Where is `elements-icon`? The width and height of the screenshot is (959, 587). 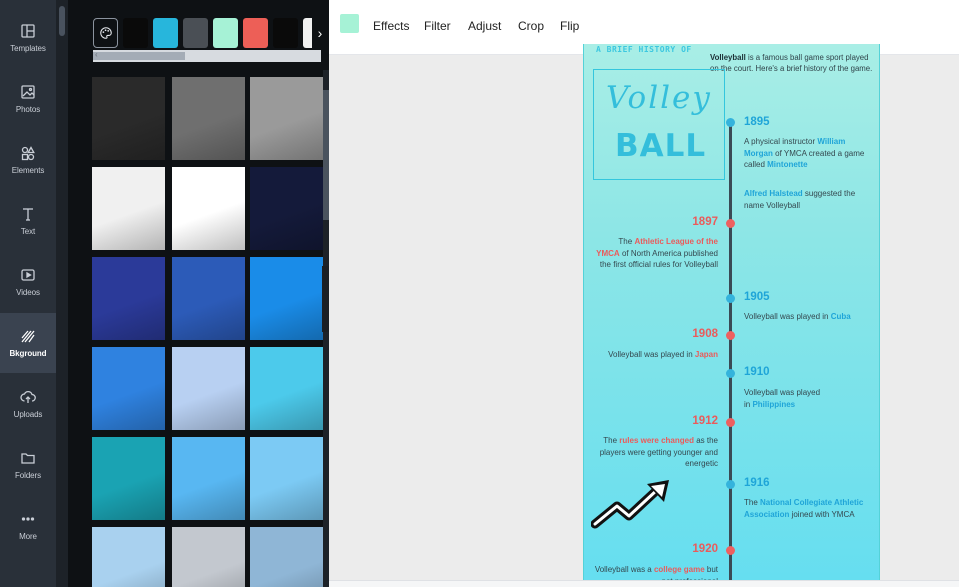
elements-icon is located at coordinates (28, 153).